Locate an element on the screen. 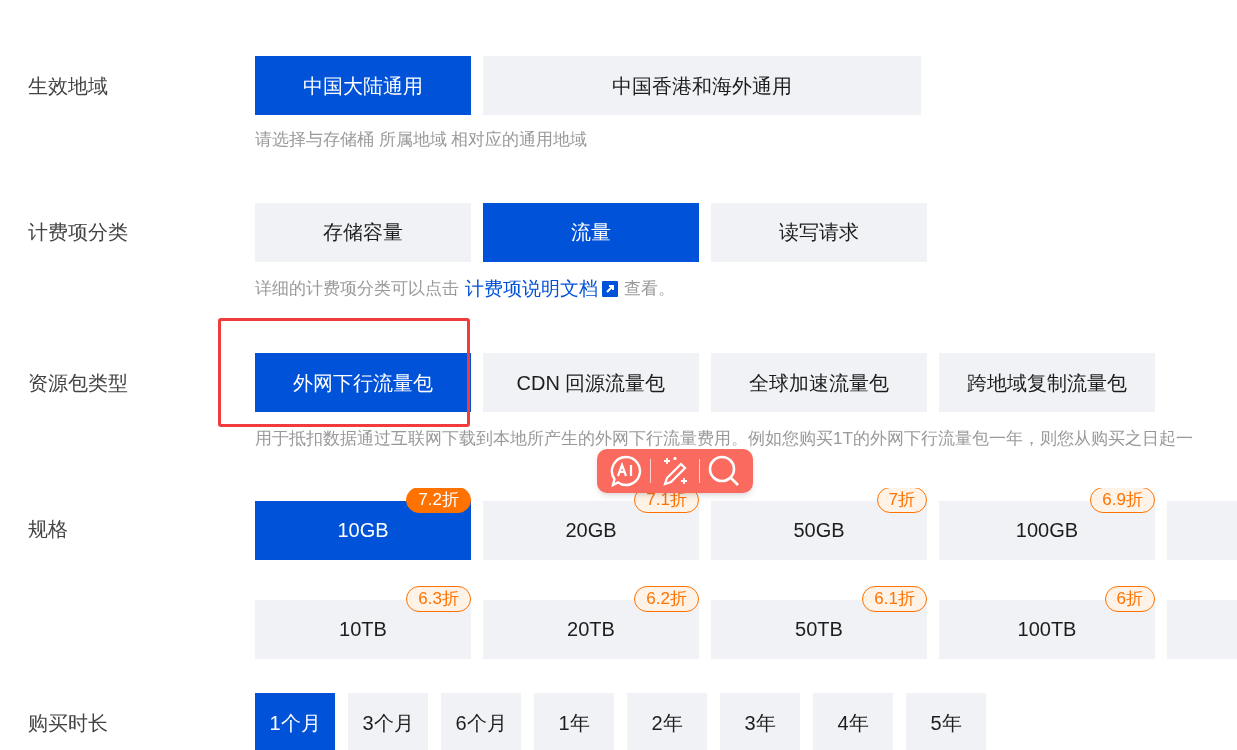 The height and width of the screenshot is (750, 1237). hint-text: 请选择与存储桶 所属地域 相对应的通用地域 is located at coordinates (422, 140).